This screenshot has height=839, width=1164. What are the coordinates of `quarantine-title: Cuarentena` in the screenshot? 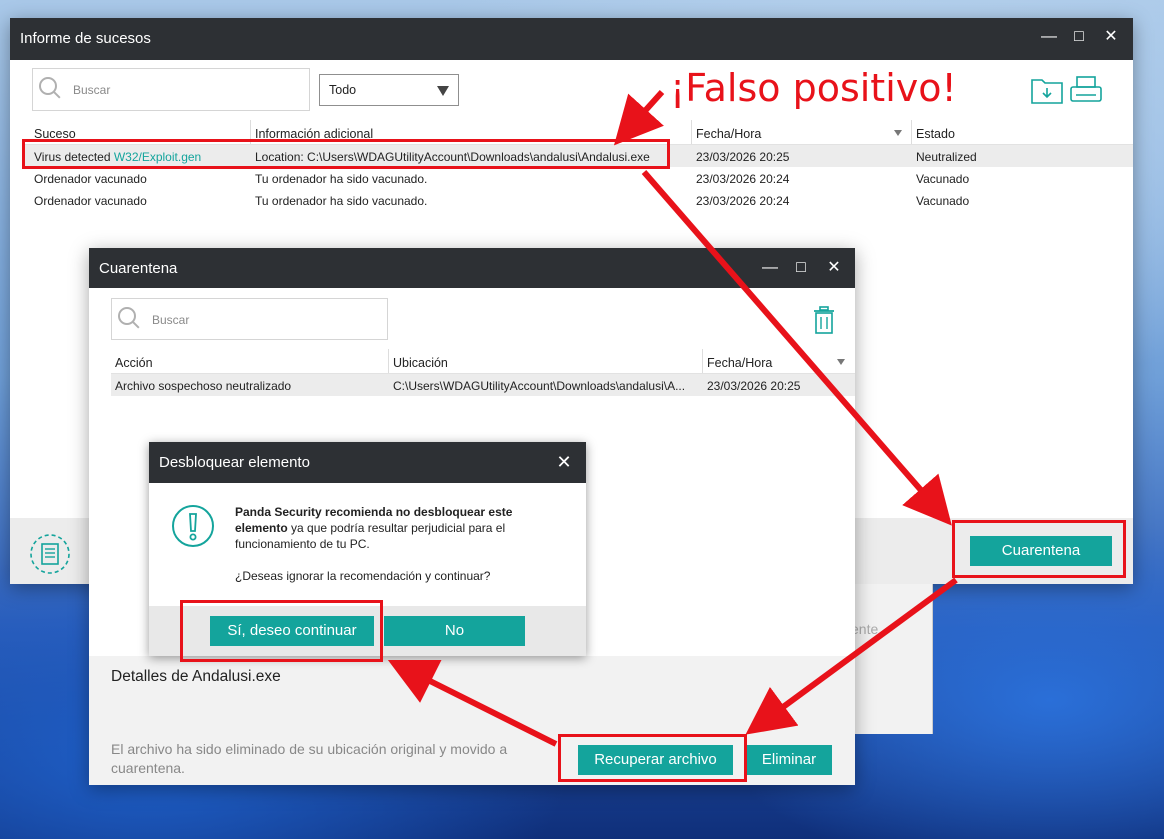 It's located at (138, 268).